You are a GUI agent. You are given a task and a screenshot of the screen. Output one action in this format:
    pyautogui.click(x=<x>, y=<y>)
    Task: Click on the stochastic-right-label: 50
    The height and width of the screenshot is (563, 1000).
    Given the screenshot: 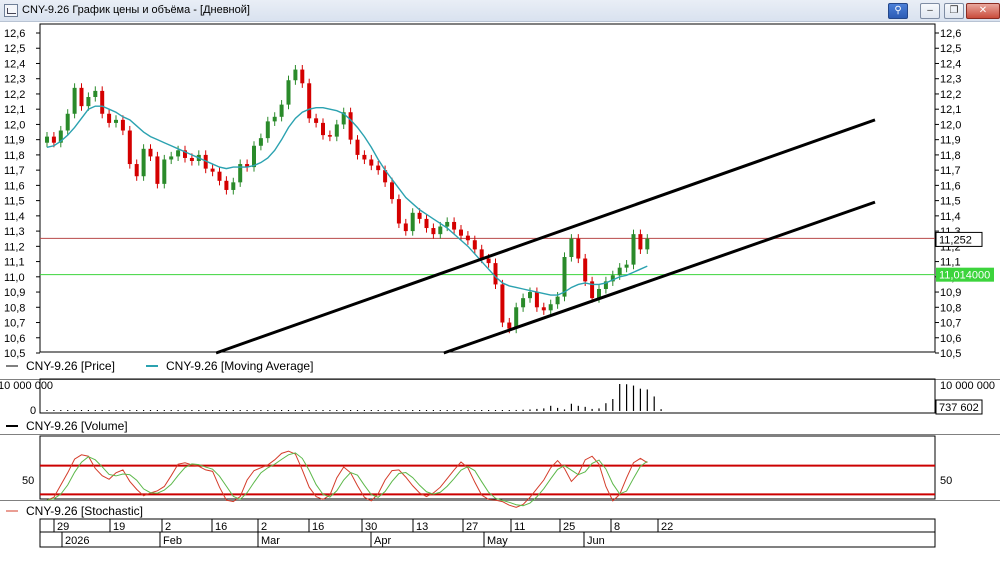 What is the action you would take?
    pyautogui.click(x=946, y=481)
    